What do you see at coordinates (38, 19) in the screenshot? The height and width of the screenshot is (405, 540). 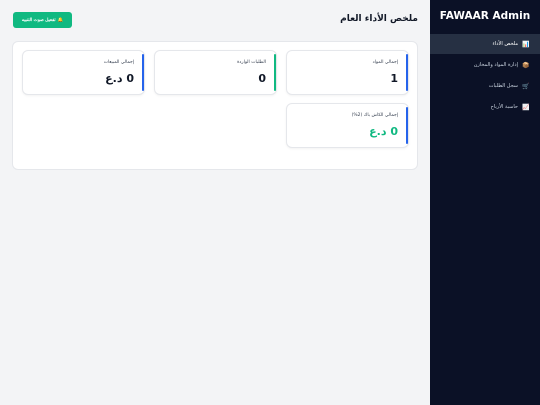 I see `enable-alert-sound-label: تفعيل صوت التنبيه` at bounding box center [38, 19].